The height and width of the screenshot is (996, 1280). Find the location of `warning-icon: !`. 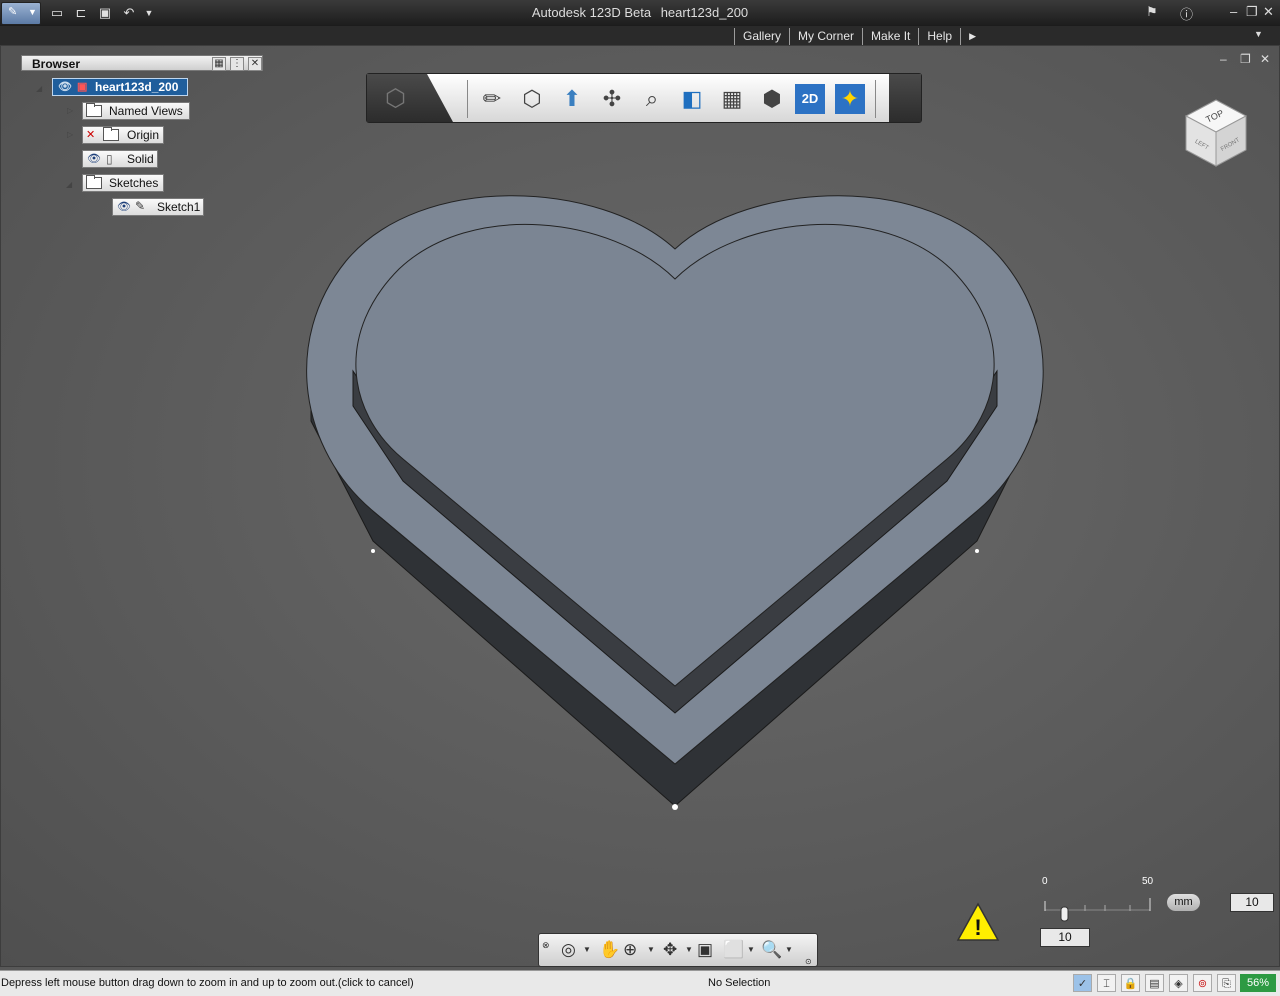

warning-icon: ! is located at coordinates (978, 923).